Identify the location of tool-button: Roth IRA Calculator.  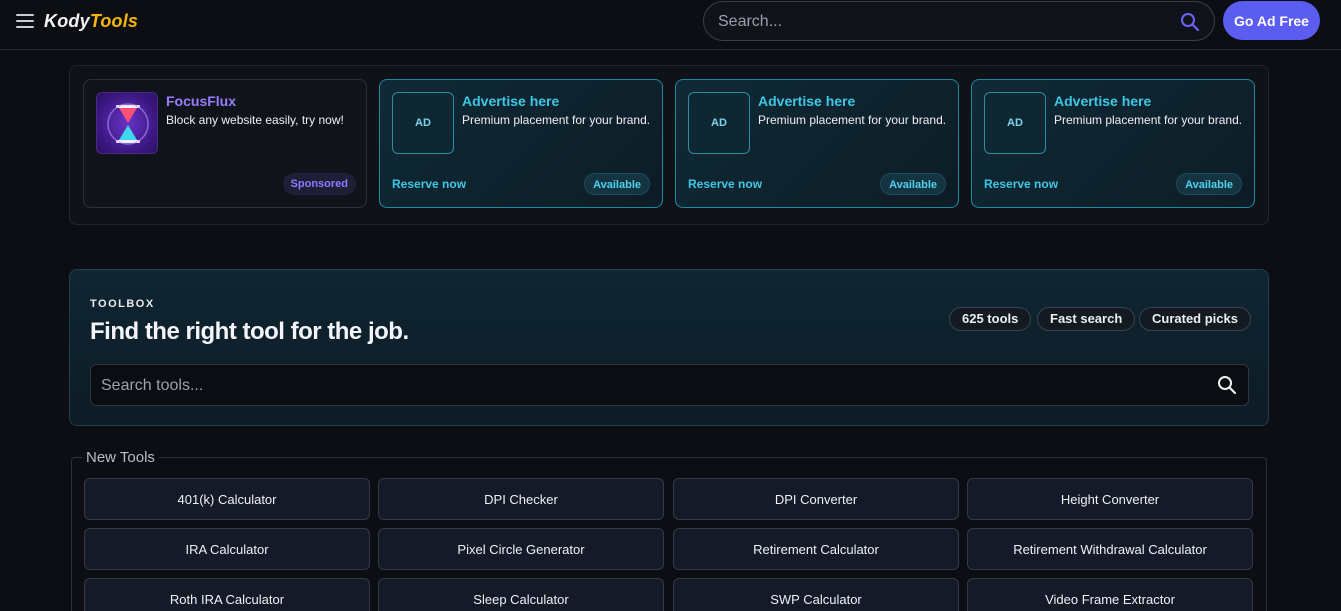
(227, 594).